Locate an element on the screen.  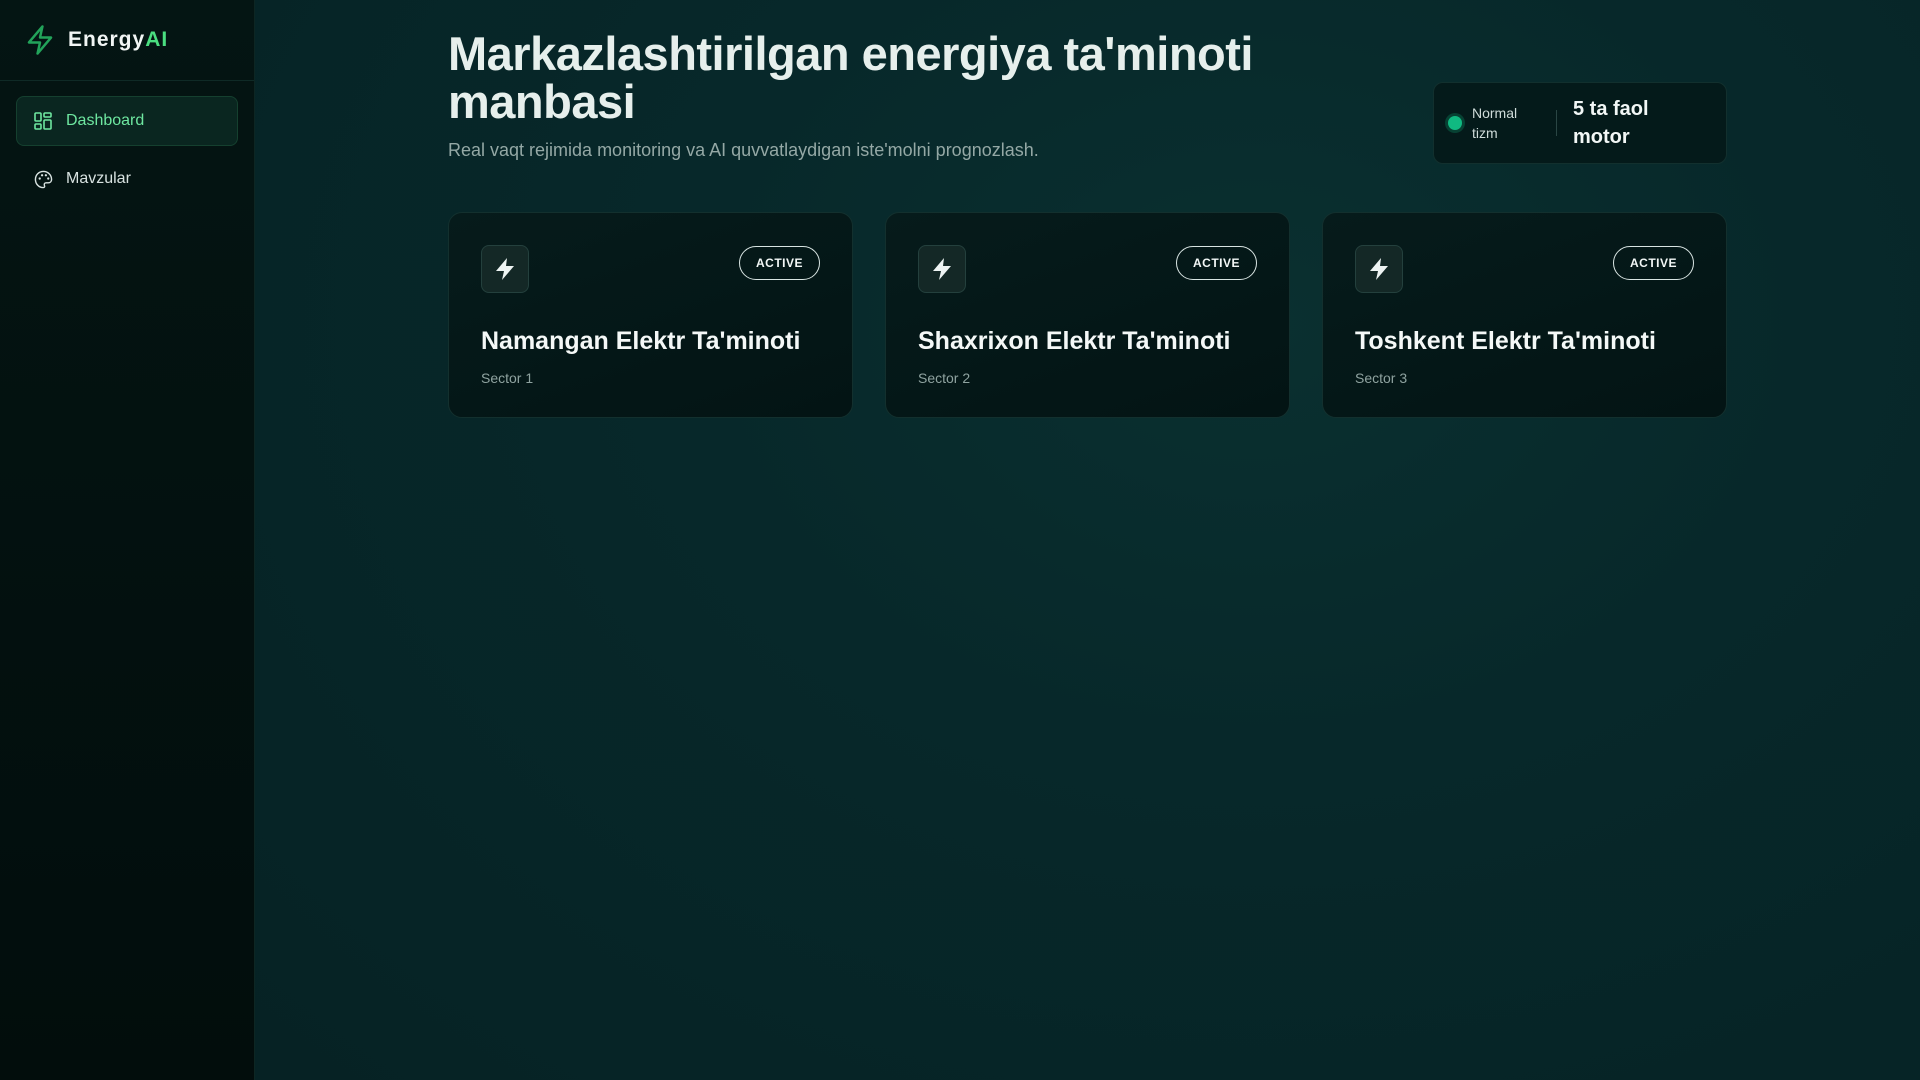
card-title: Toshkent Elektr Ta'minoti is located at coordinates (1505, 341).